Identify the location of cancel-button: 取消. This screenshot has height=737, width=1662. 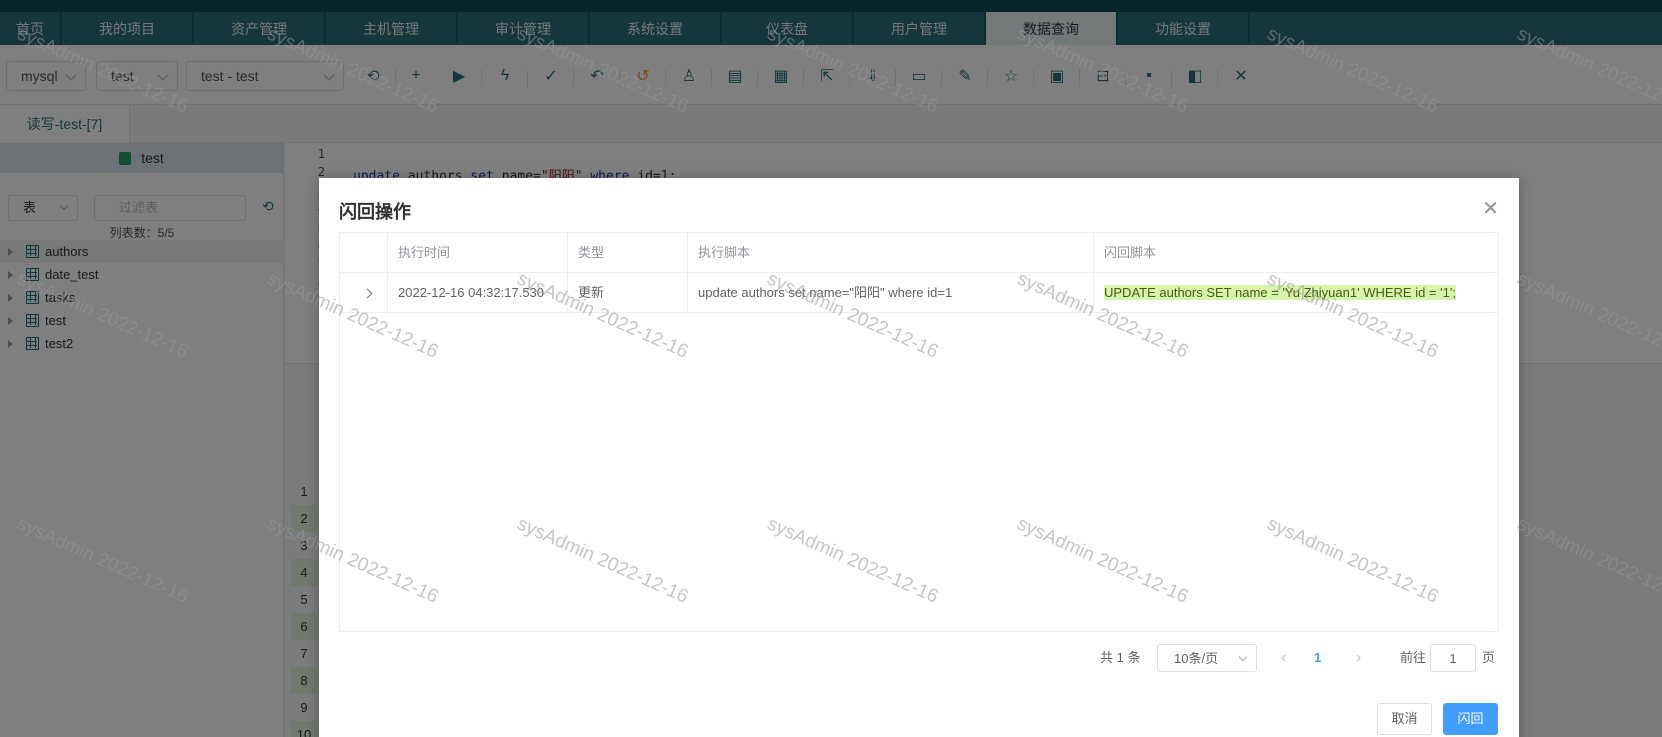
(1404, 719).